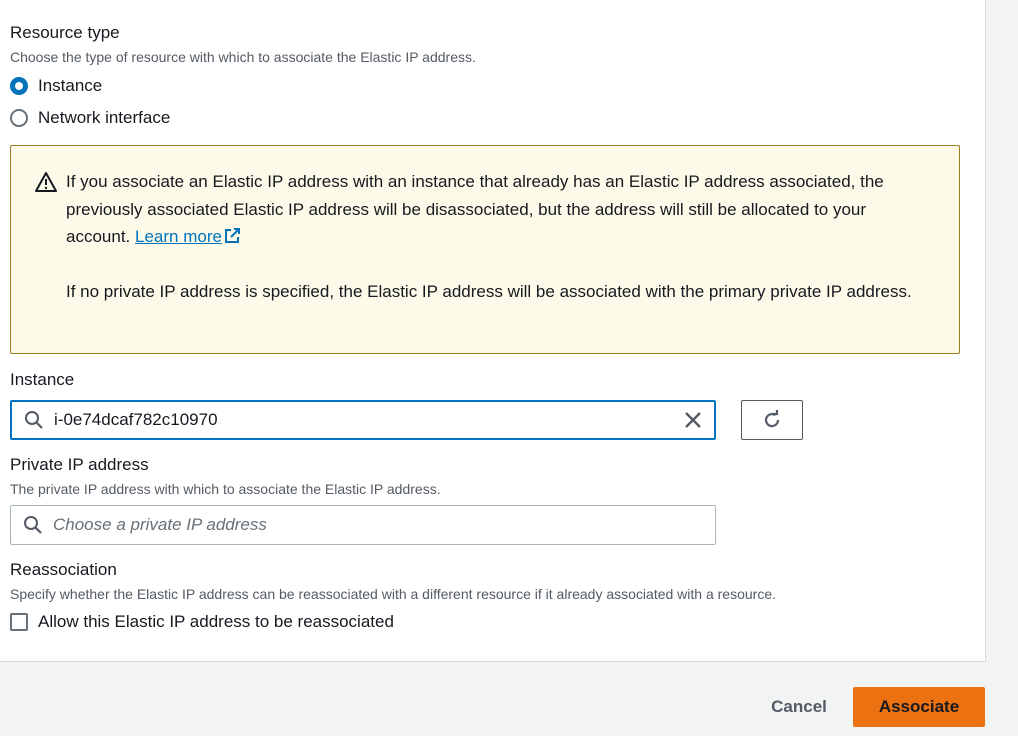 The image size is (1018, 736). Describe the element at coordinates (65, 32) in the screenshot. I see `resource-type-label: Resource type` at that location.